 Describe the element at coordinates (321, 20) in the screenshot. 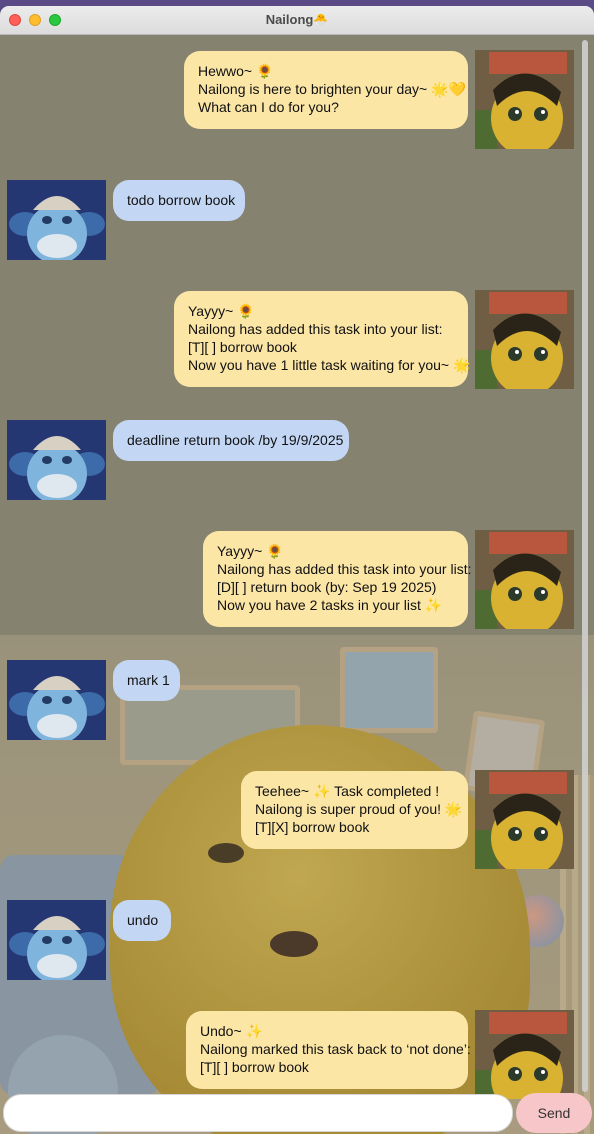

I see `chick-icon: 🐣` at that location.